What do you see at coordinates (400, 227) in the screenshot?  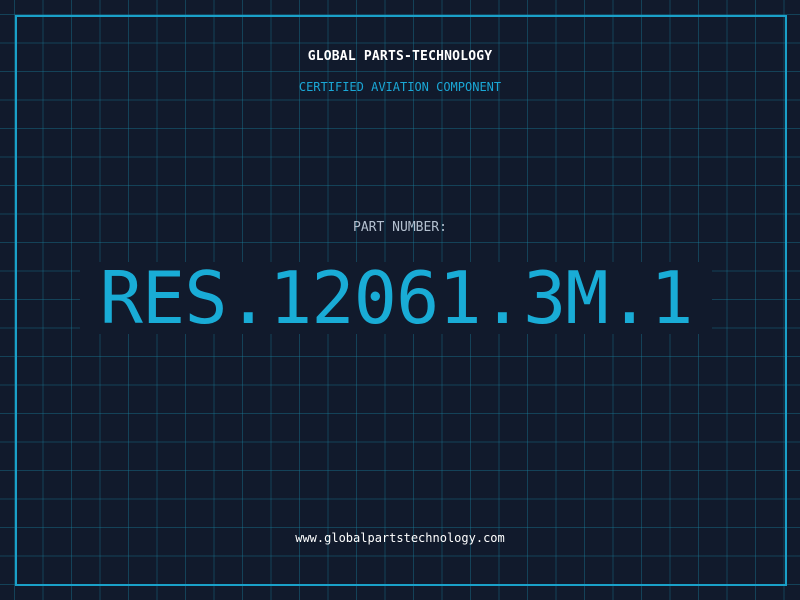 I see `part-number-label: PART NUMBER:` at bounding box center [400, 227].